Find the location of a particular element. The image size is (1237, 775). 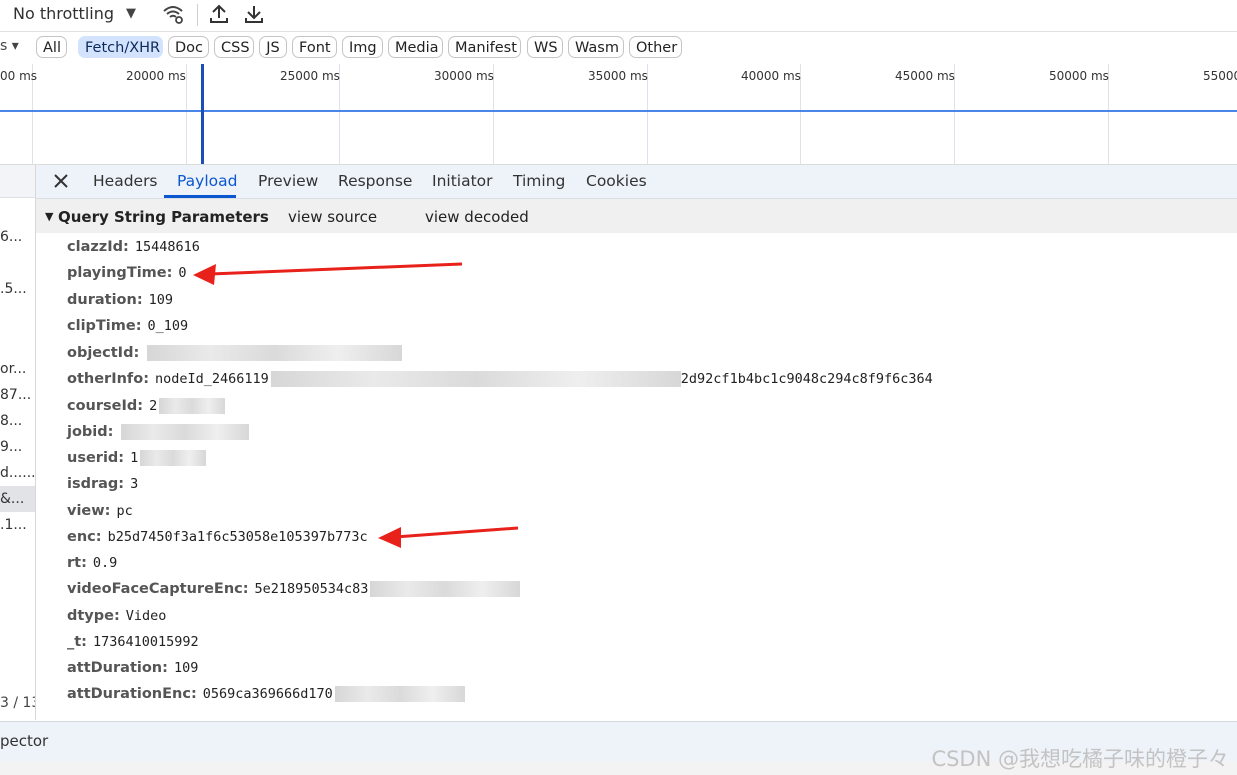

annotation-arrow-enc is located at coordinates (448, 537).